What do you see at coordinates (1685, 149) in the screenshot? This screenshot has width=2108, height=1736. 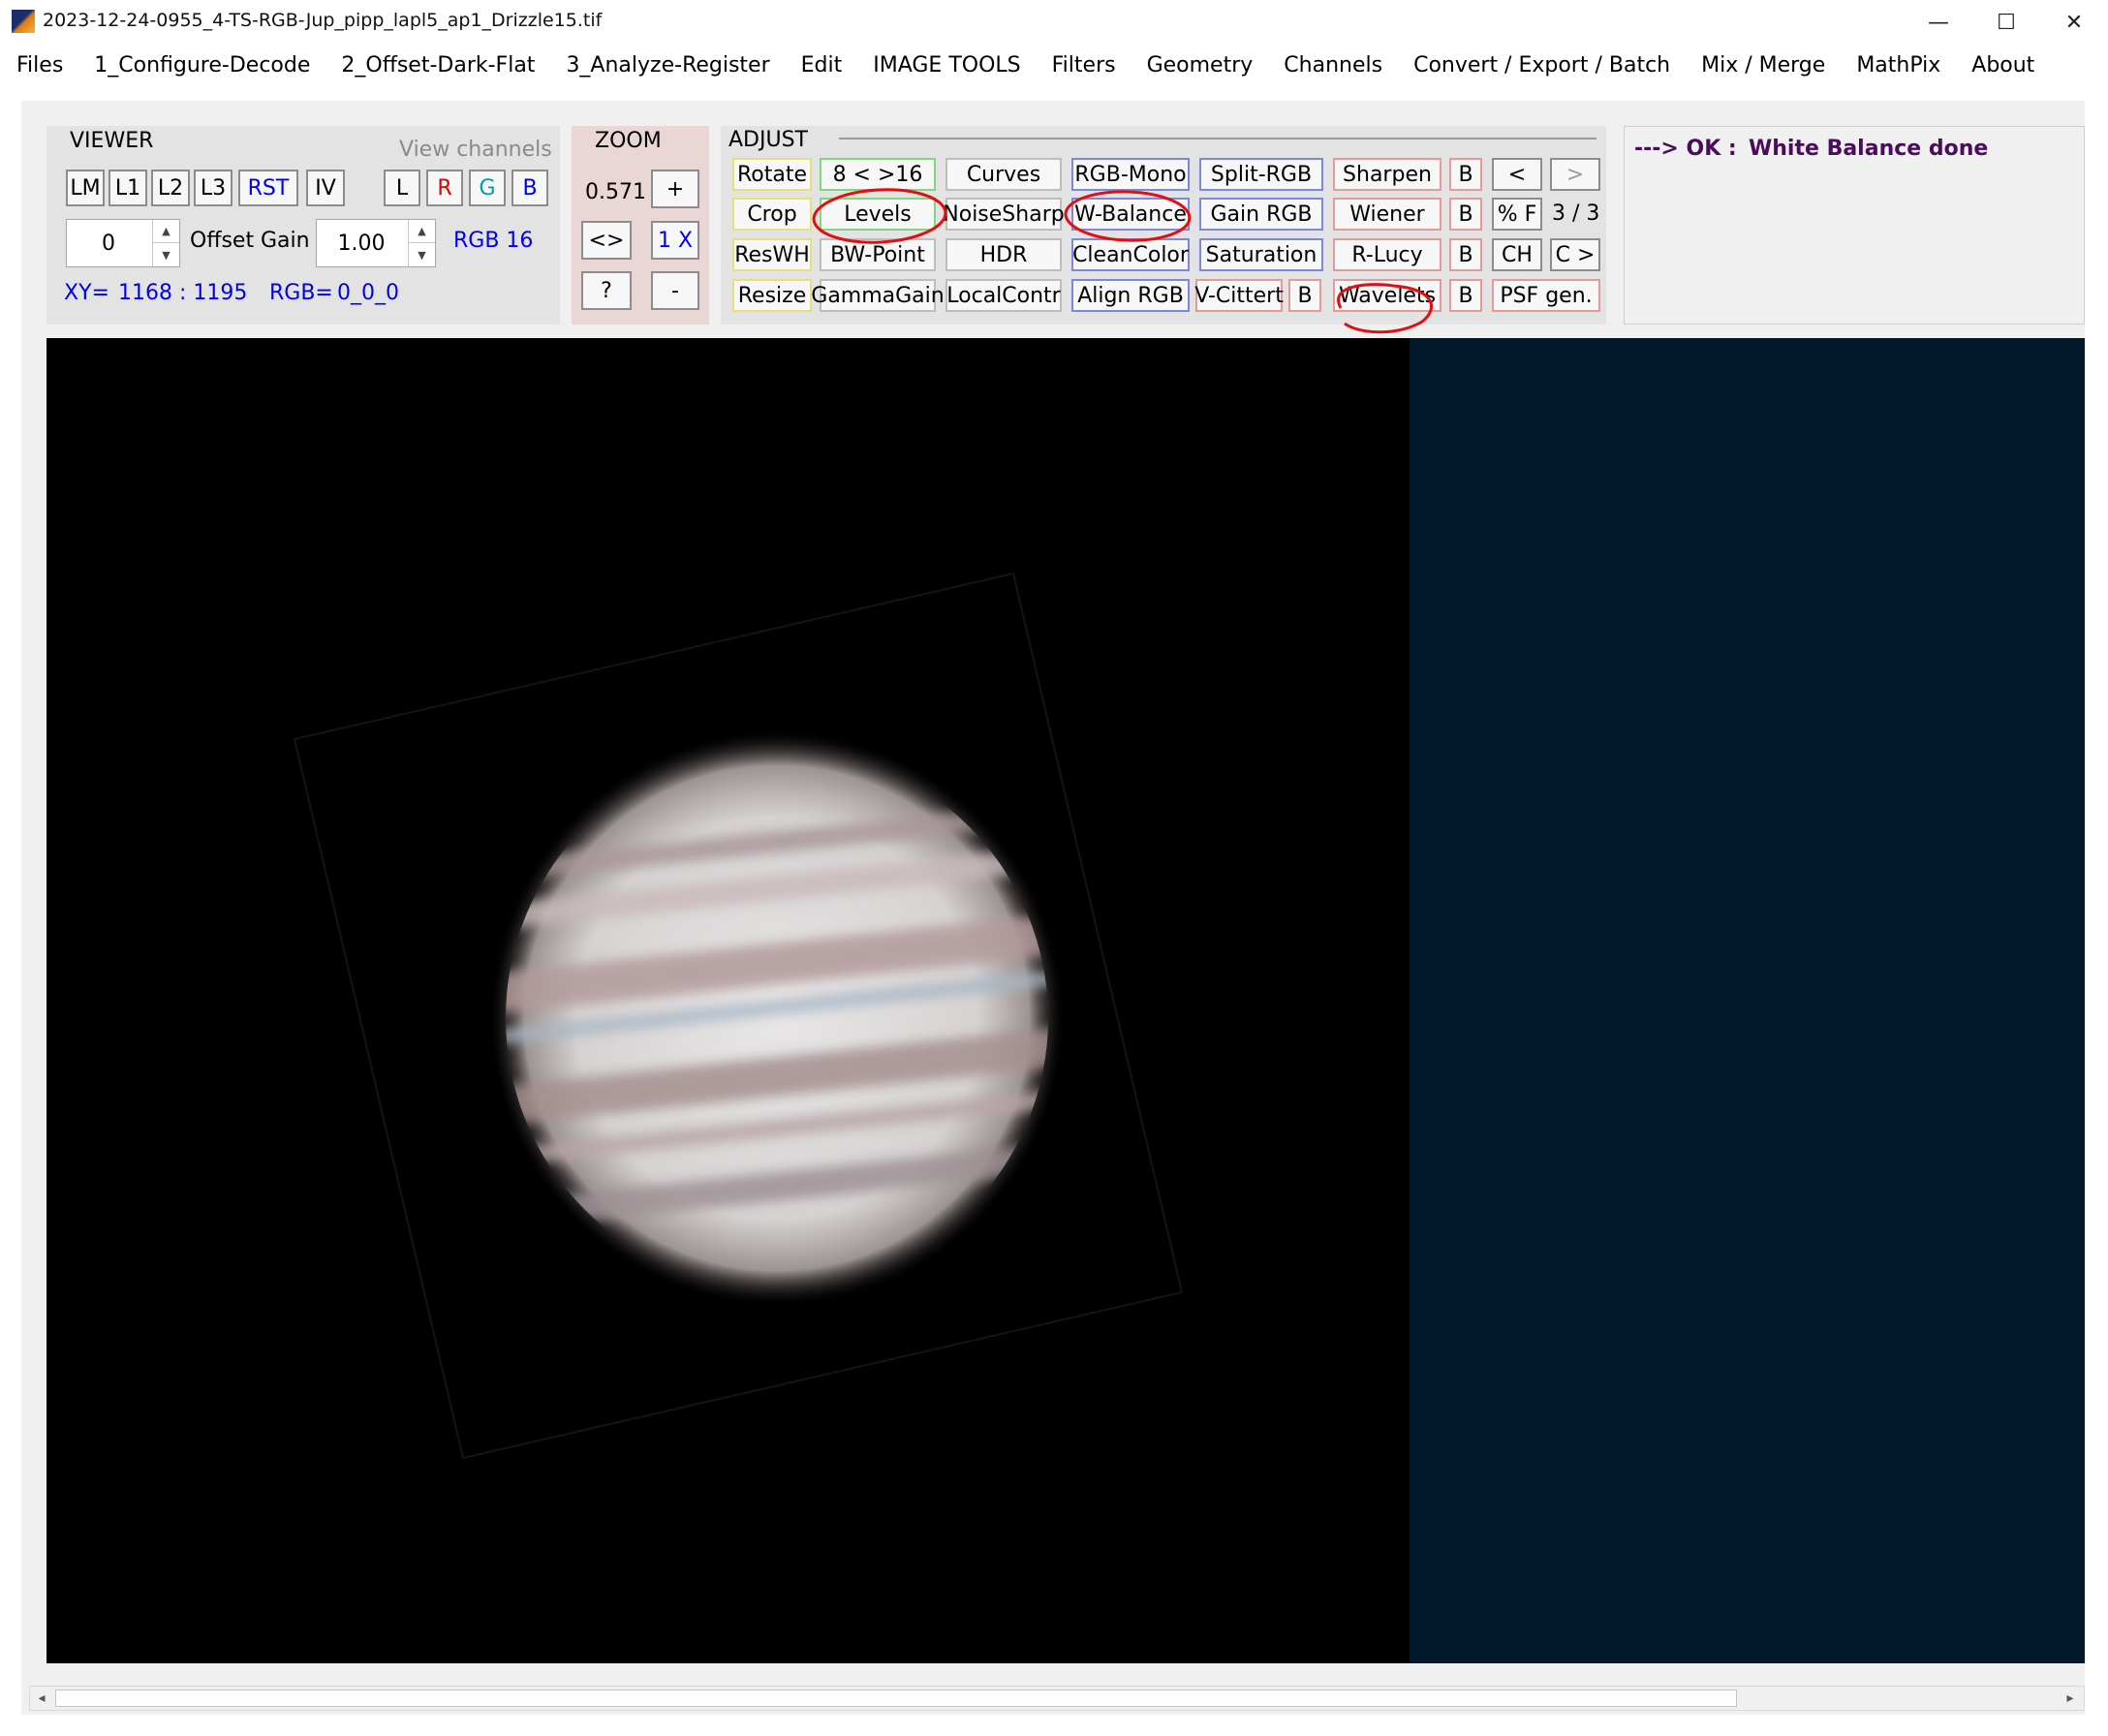 I see `status-prefix: ---> OK :` at bounding box center [1685, 149].